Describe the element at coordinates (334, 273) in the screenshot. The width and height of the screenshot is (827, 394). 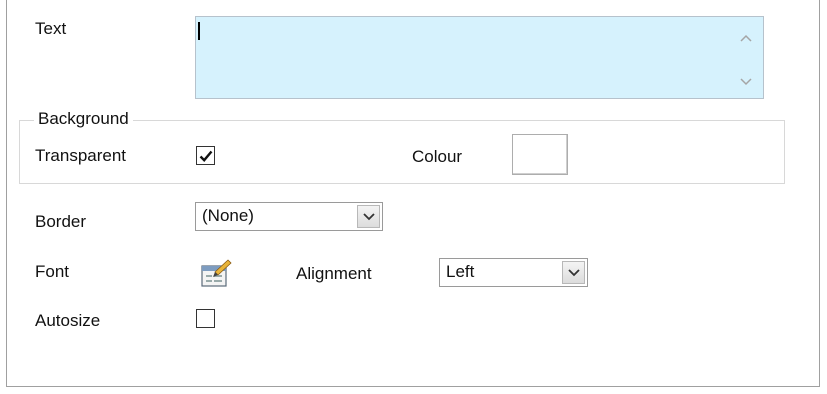
I see `alignment-label: Alignment` at that location.